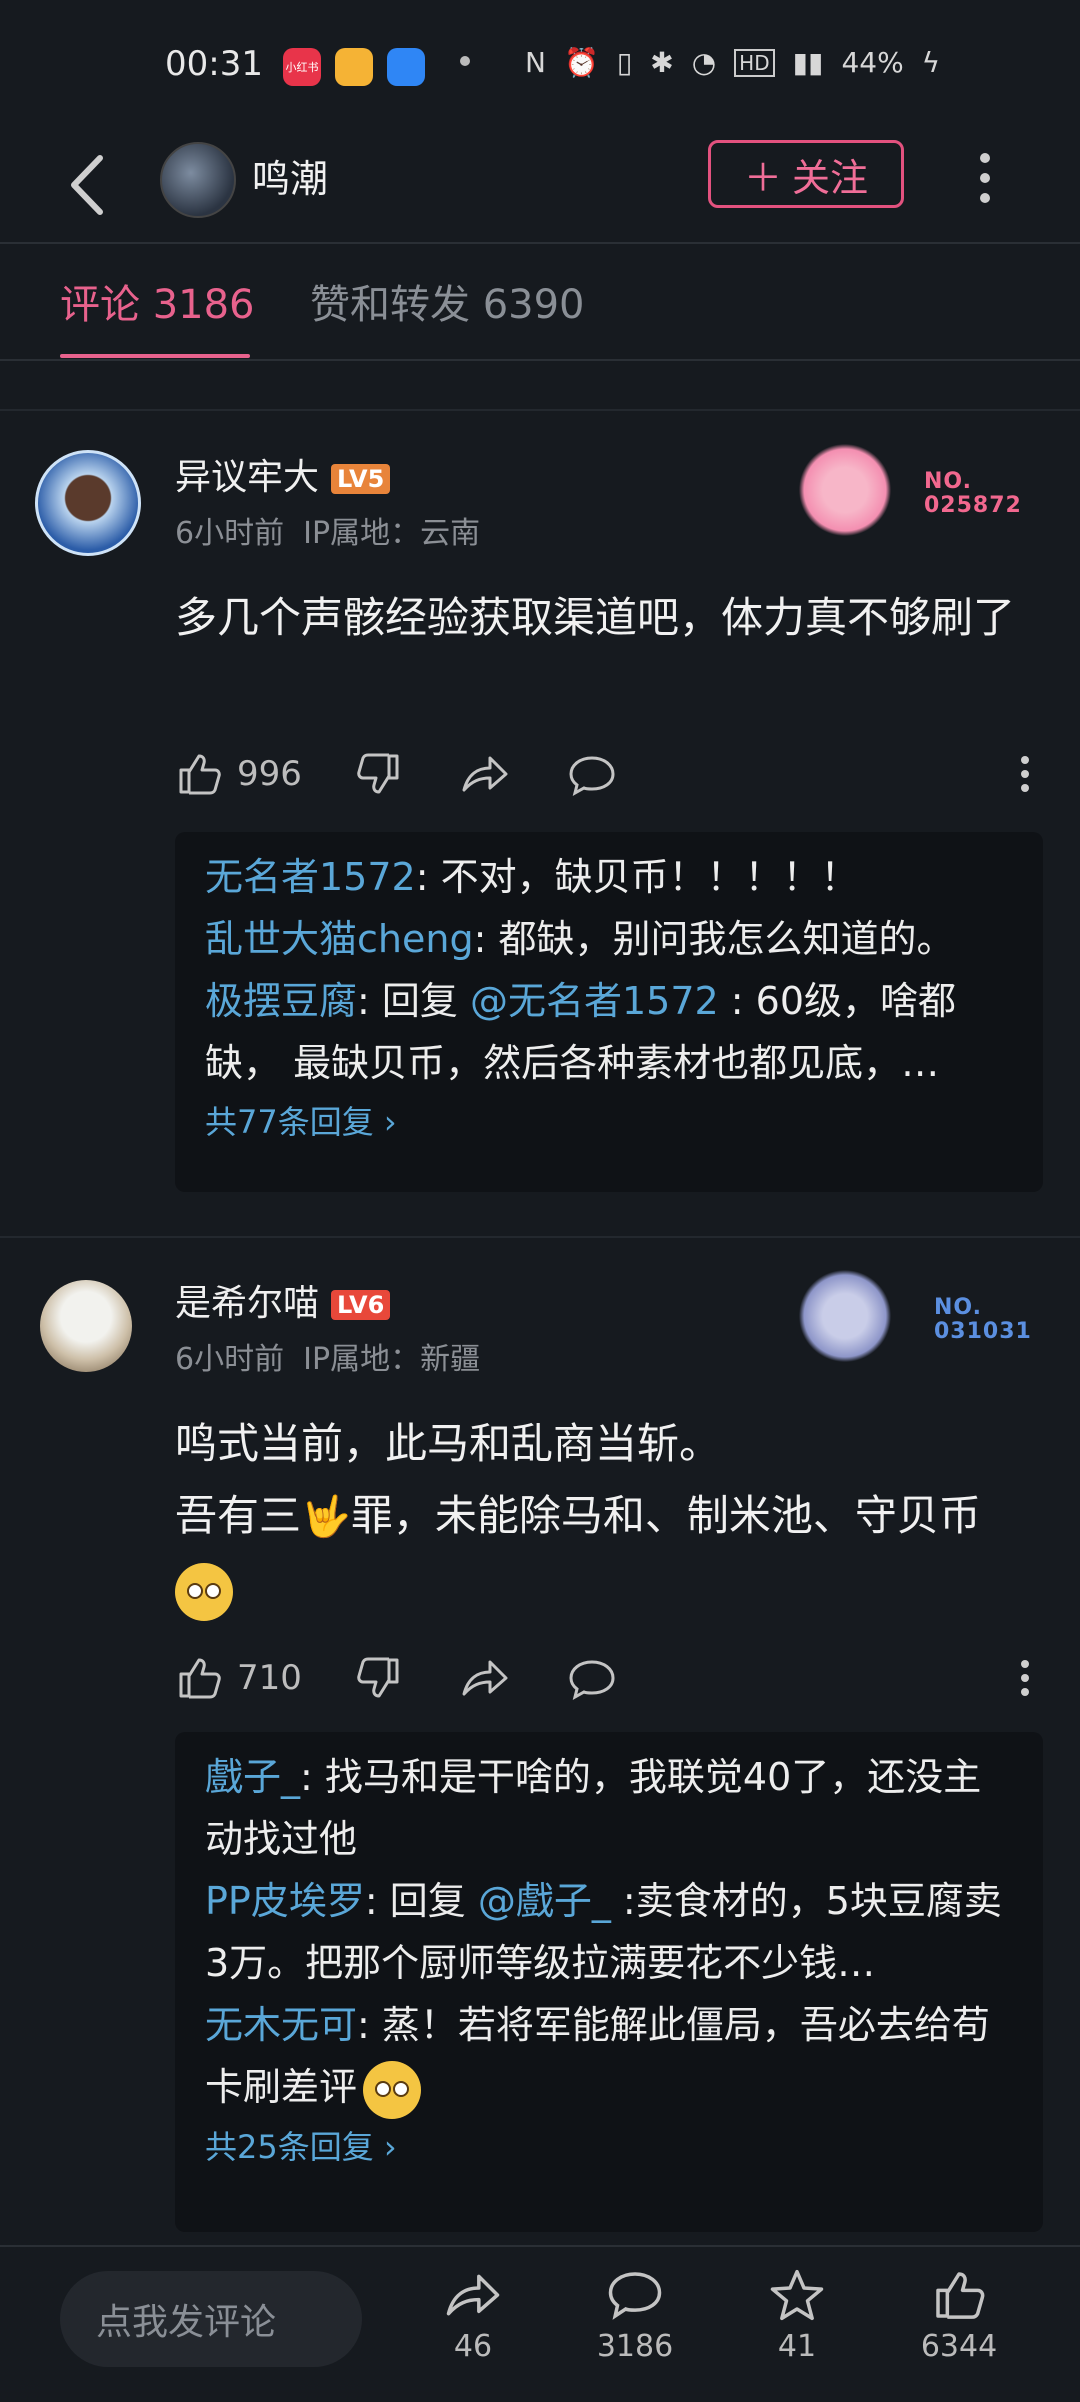  What do you see at coordinates (447, 301) in the screenshot?
I see `tab-likes-reposts: 赞和转发 6390` at bounding box center [447, 301].